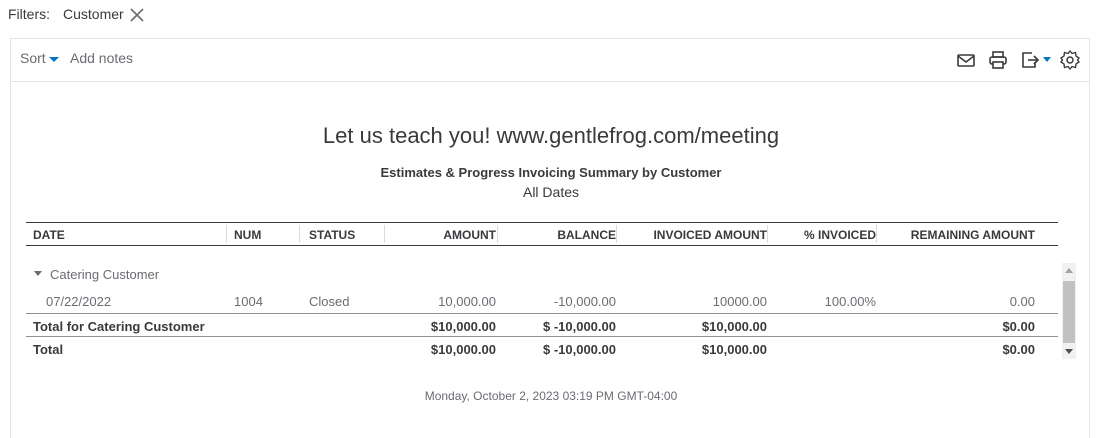  Describe the element at coordinates (740, 301) in the screenshot. I see `row-invoiced-amount: 10000.00` at that location.